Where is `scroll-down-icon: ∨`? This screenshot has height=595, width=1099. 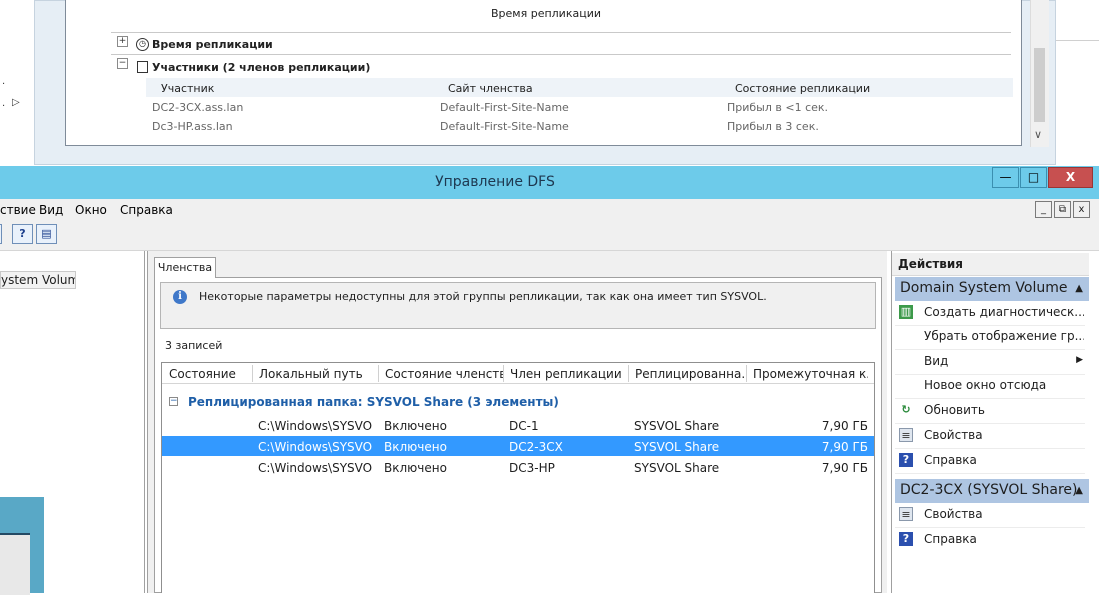
scroll-down-icon: ∨ is located at coordinates (1038, 134).